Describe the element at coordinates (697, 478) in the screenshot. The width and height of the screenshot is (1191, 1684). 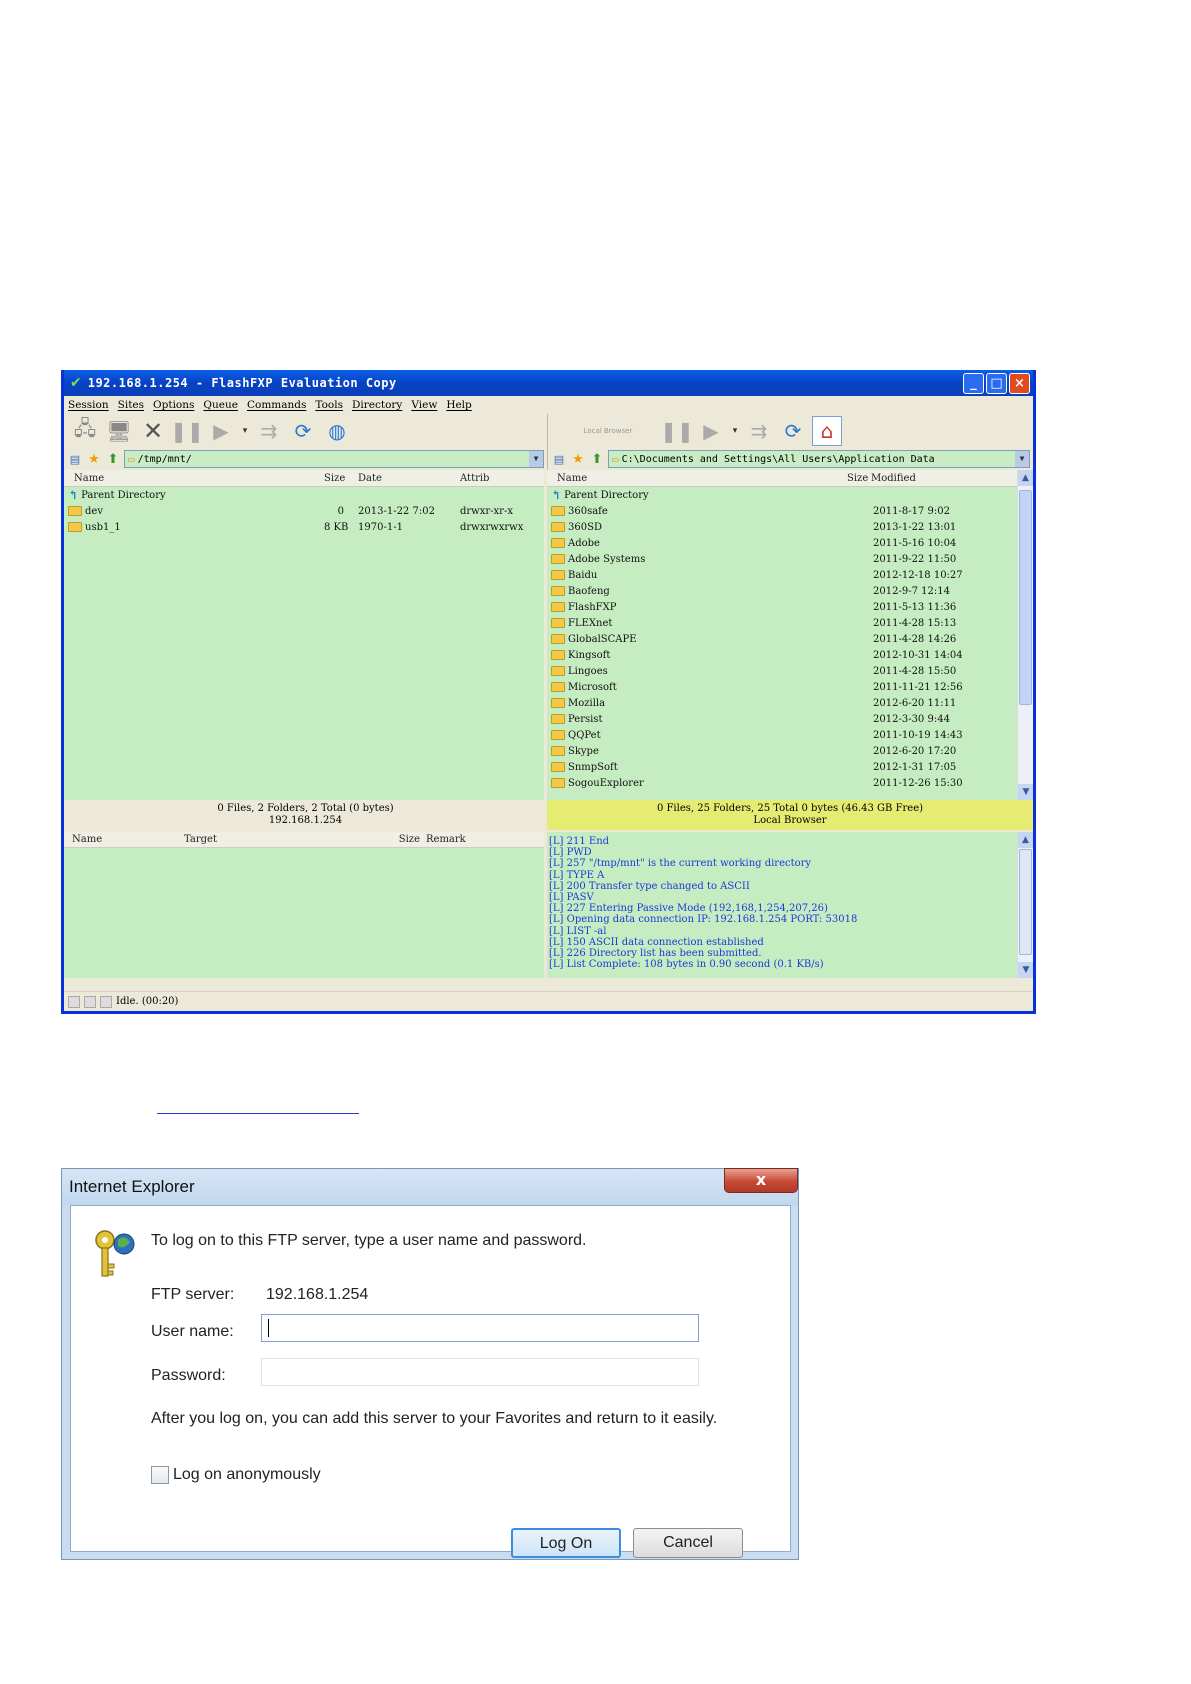
I see `col-name-local: Name` at that location.